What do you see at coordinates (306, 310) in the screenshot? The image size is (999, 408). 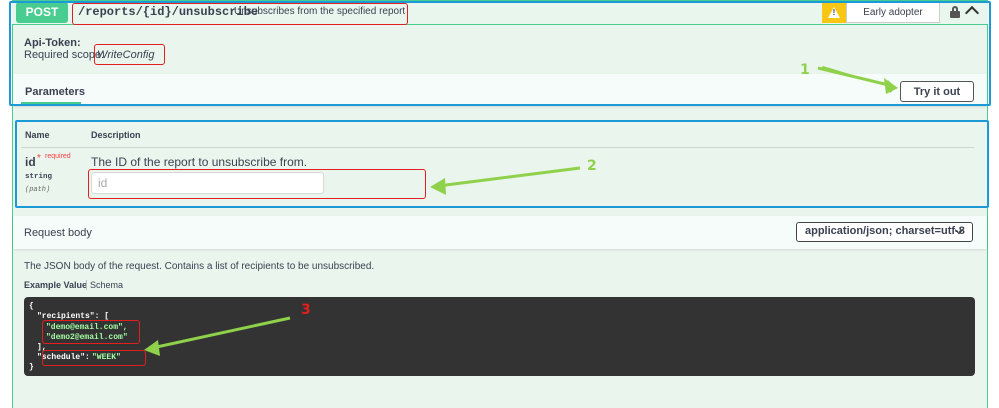 I see `annotation-label-3: 3` at bounding box center [306, 310].